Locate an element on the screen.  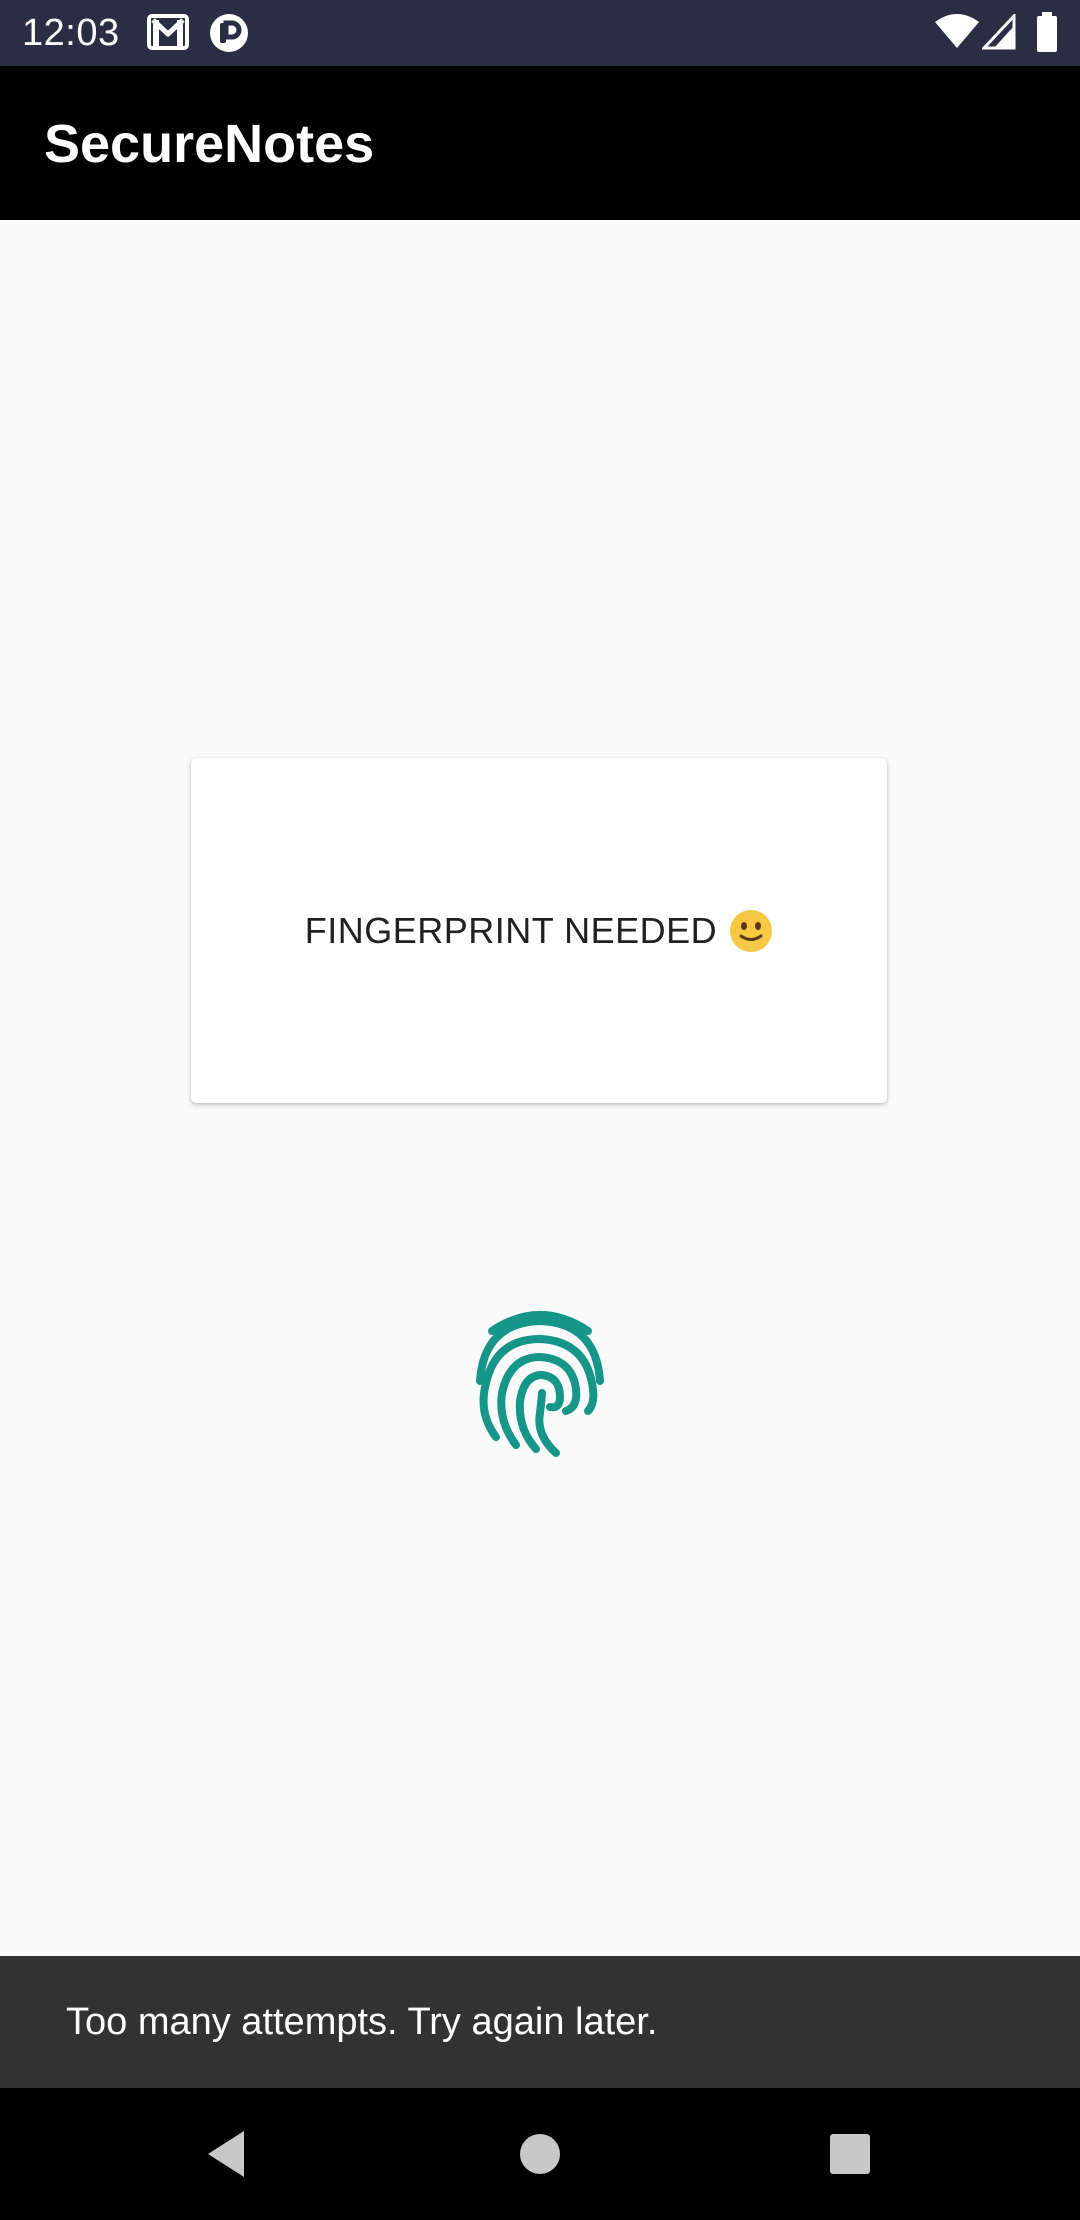
app-notification-icon is located at coordinates (229, 33).